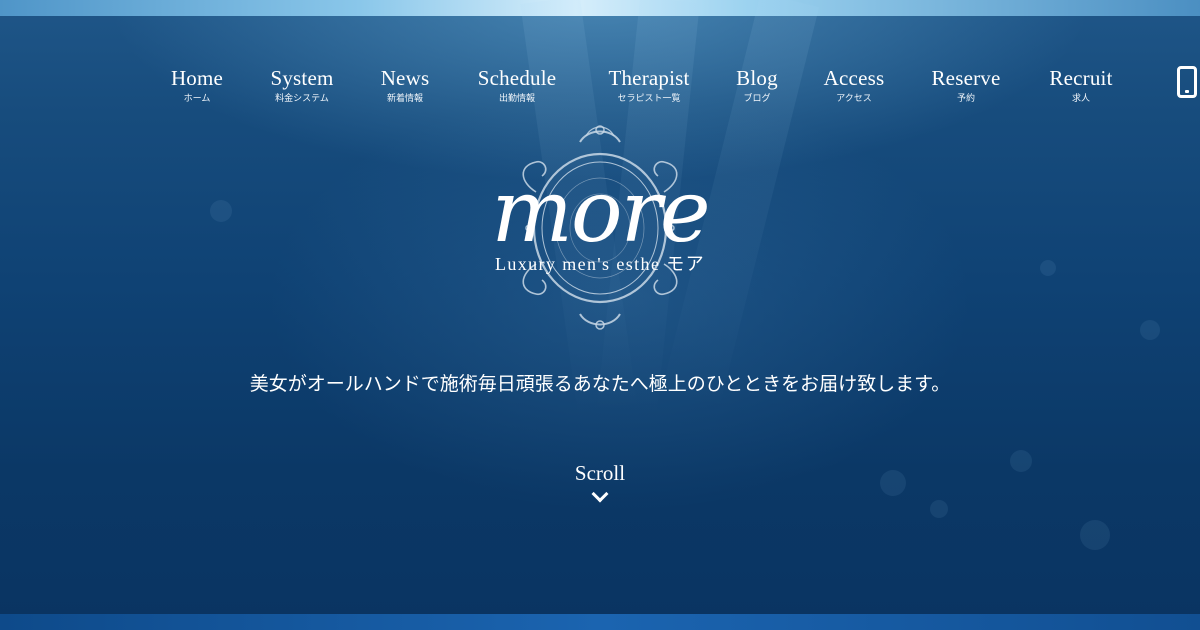 This screenshot has height=630, width=1200. What do you see at coordinates (404, 99) in the screenshot?
I see `nav-item-sublabel: 新着情報` at bounding box center [404, 99].